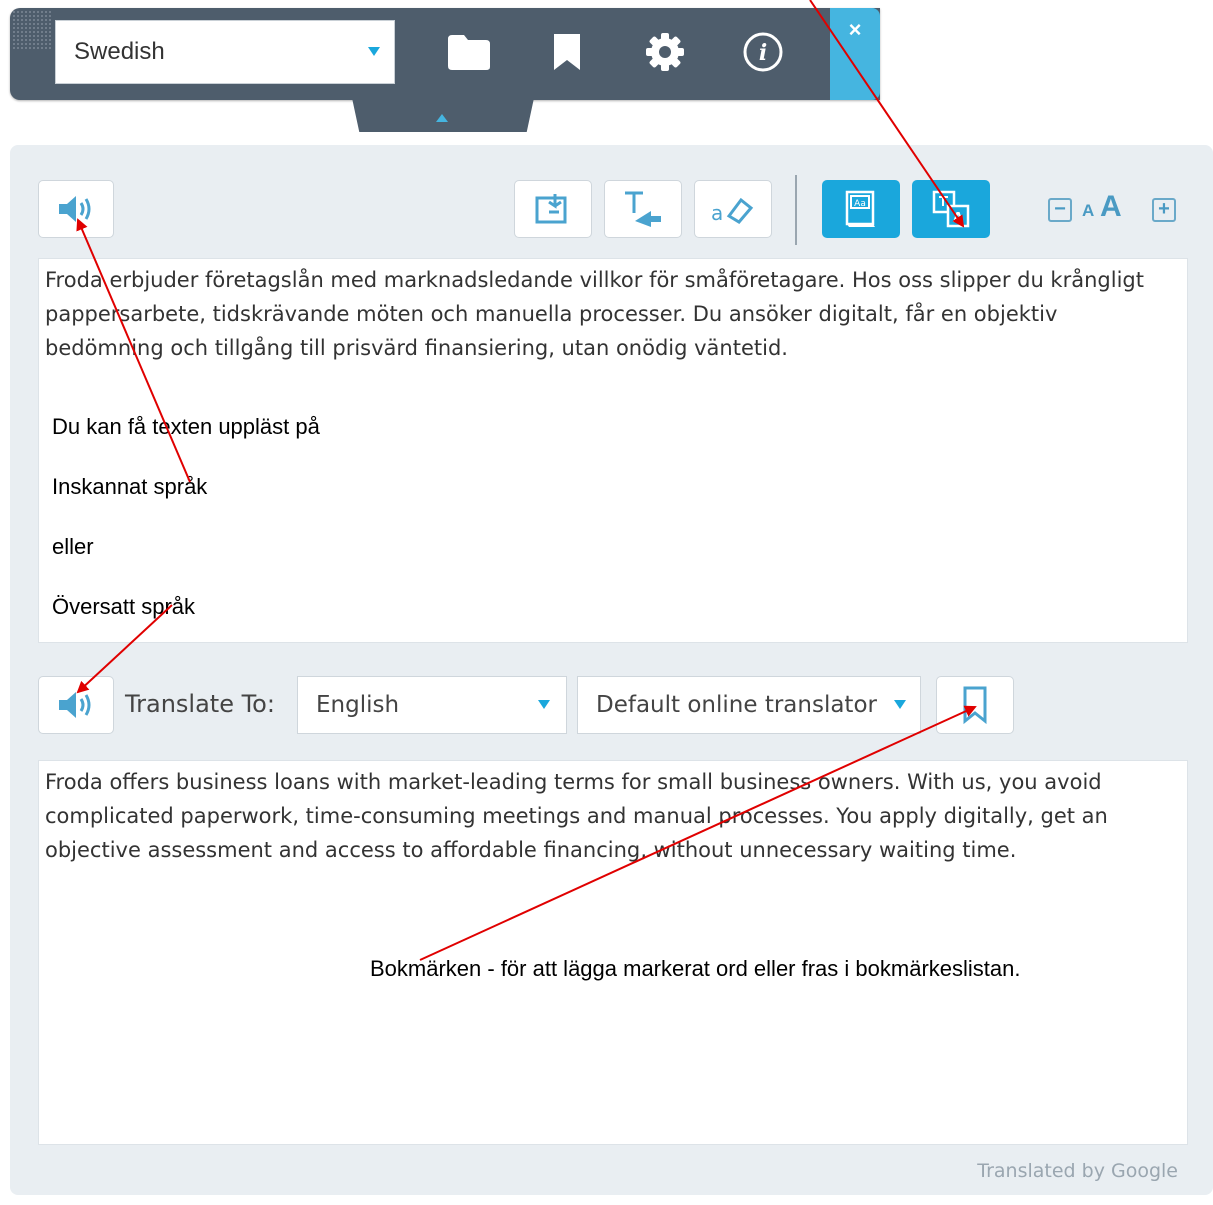 The height and width of the screenshot is (1205, 1213). I want to click on translator-select: Default online translator, so click(749, 705).